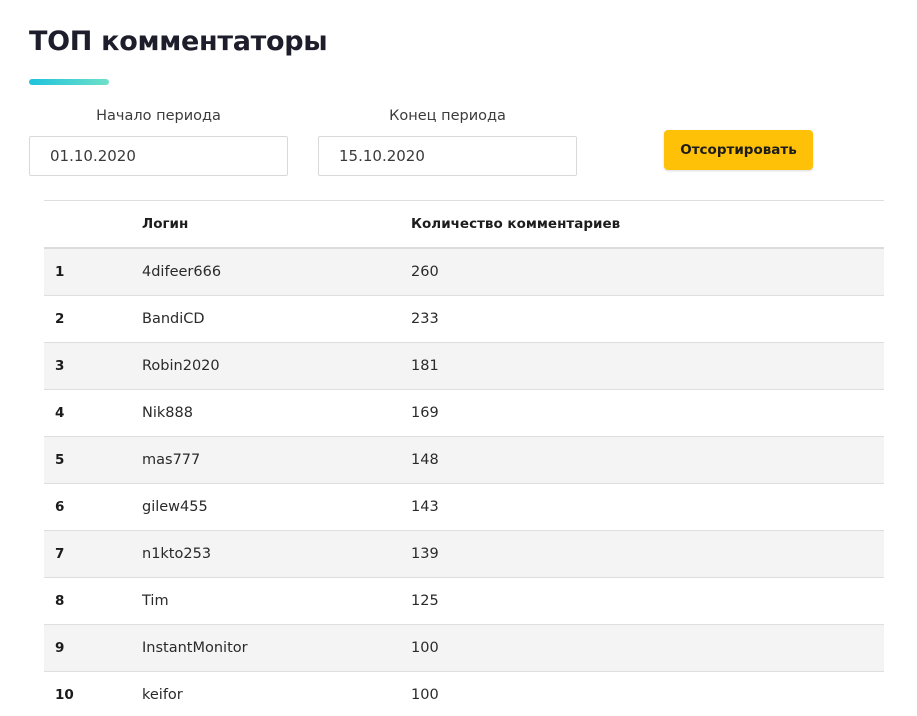 The image size is (917, 716). What do you see at coordinates (60, 319) in the screenshot?
I see `row-rank: 2` at bounding box center [60, 319].